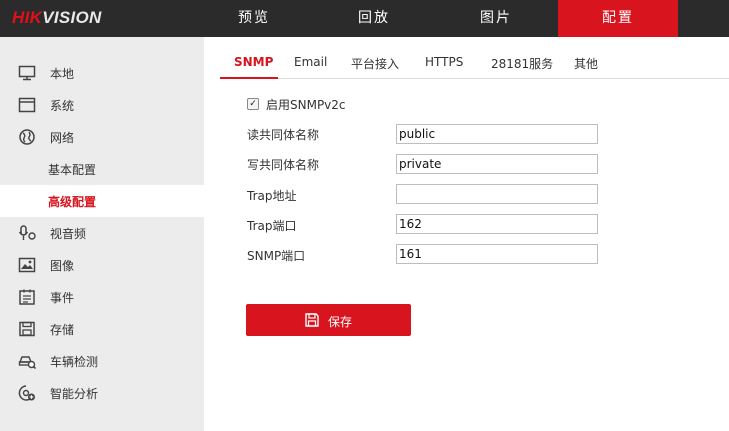 The width and height of the screenshot is (729, 431). Describe the element at coordinates (312, 320) in the screenshot. I see `save-icon` at that location.